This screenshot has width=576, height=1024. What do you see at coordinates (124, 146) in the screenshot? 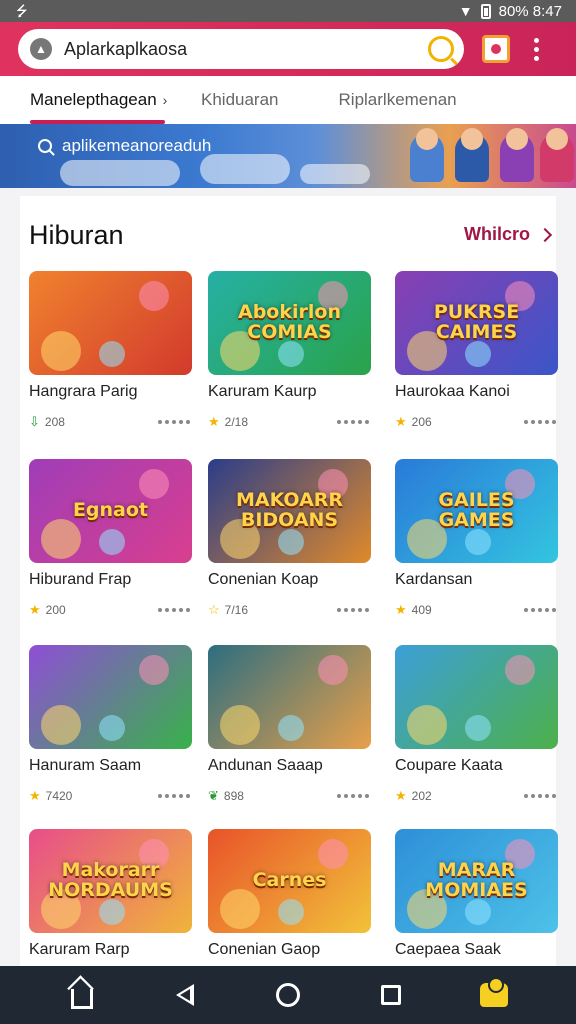
I see `banner-search: aplikemeanoreaduh` at bounding box center [124, 146].